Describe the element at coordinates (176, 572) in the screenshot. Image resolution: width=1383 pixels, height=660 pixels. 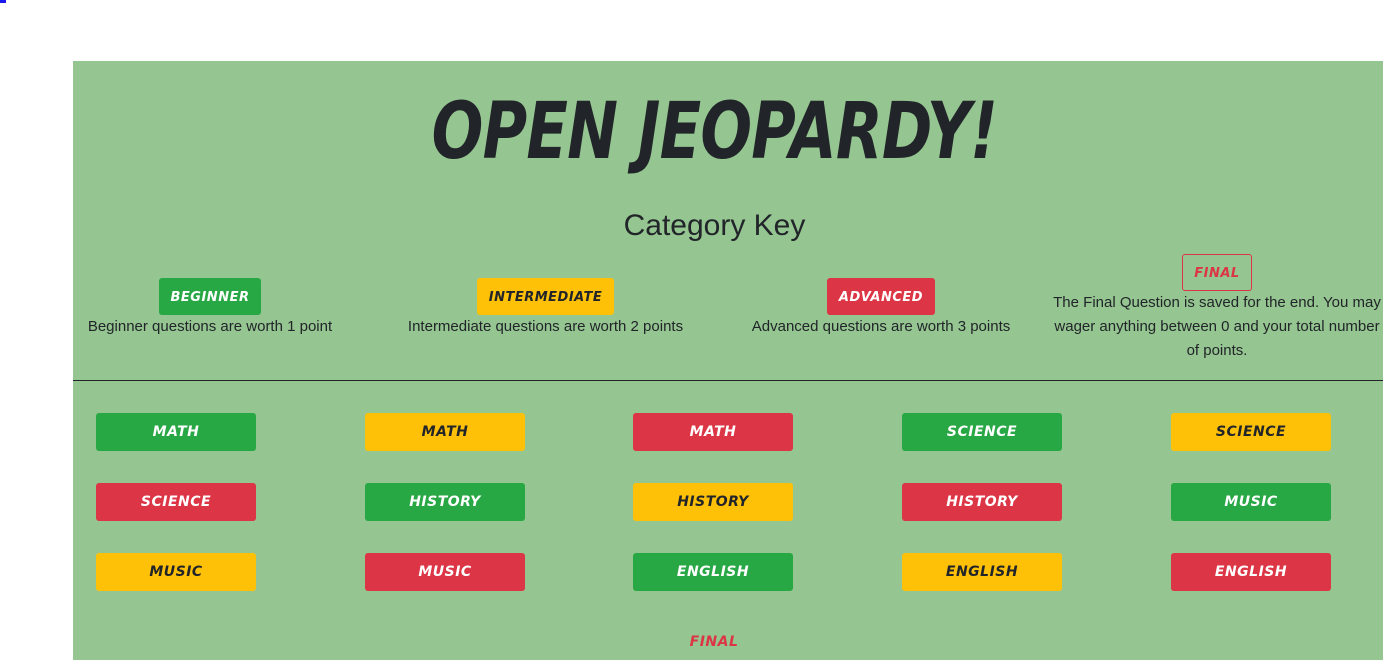
I see `category-button-music-yellow: Music` at that location.